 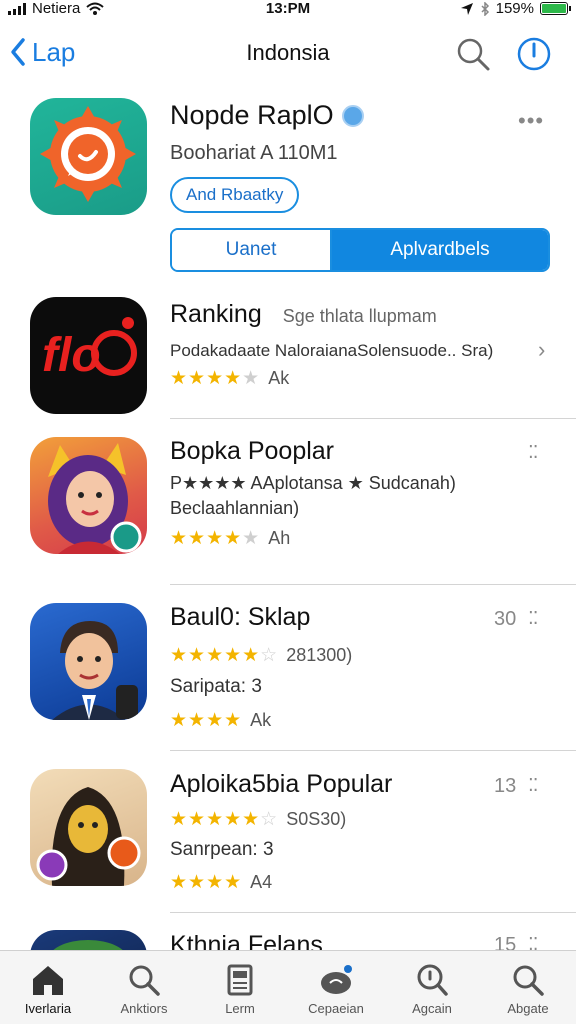 What do you see at coordinates (485, 8) in the screenshot?
I see `bluetooth-icon` at bounding box center [485, 8].